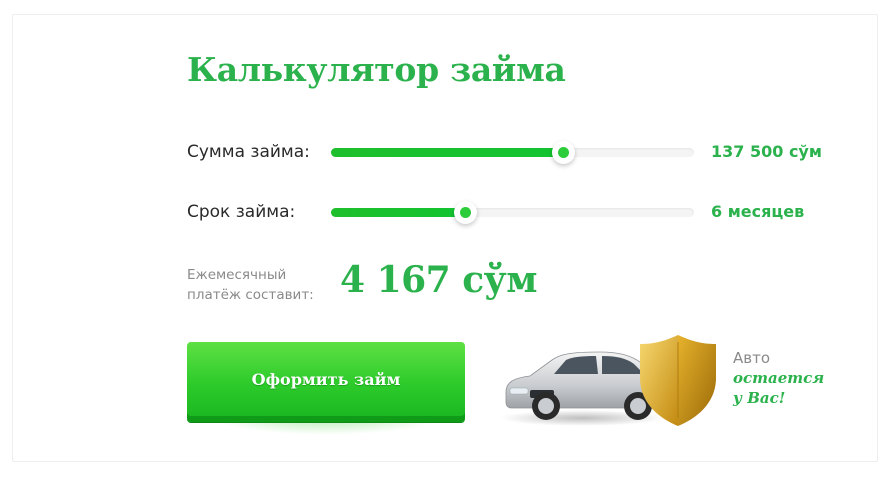  I want to click on term-slider-fill, so click(398, 212).